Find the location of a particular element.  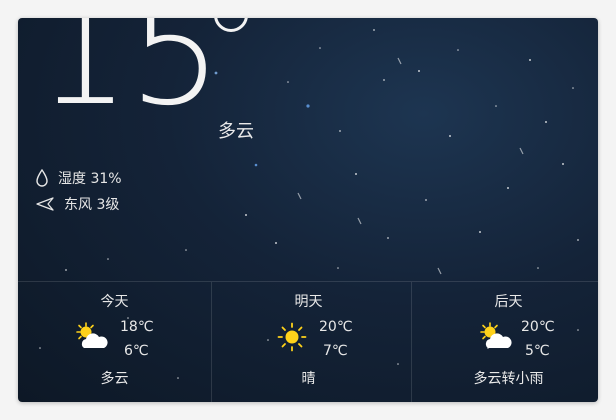

forecast-day-after-tomorrow: 后天 20℃ 5℃ 多云转小雨 is located at coordinates (504, 342).